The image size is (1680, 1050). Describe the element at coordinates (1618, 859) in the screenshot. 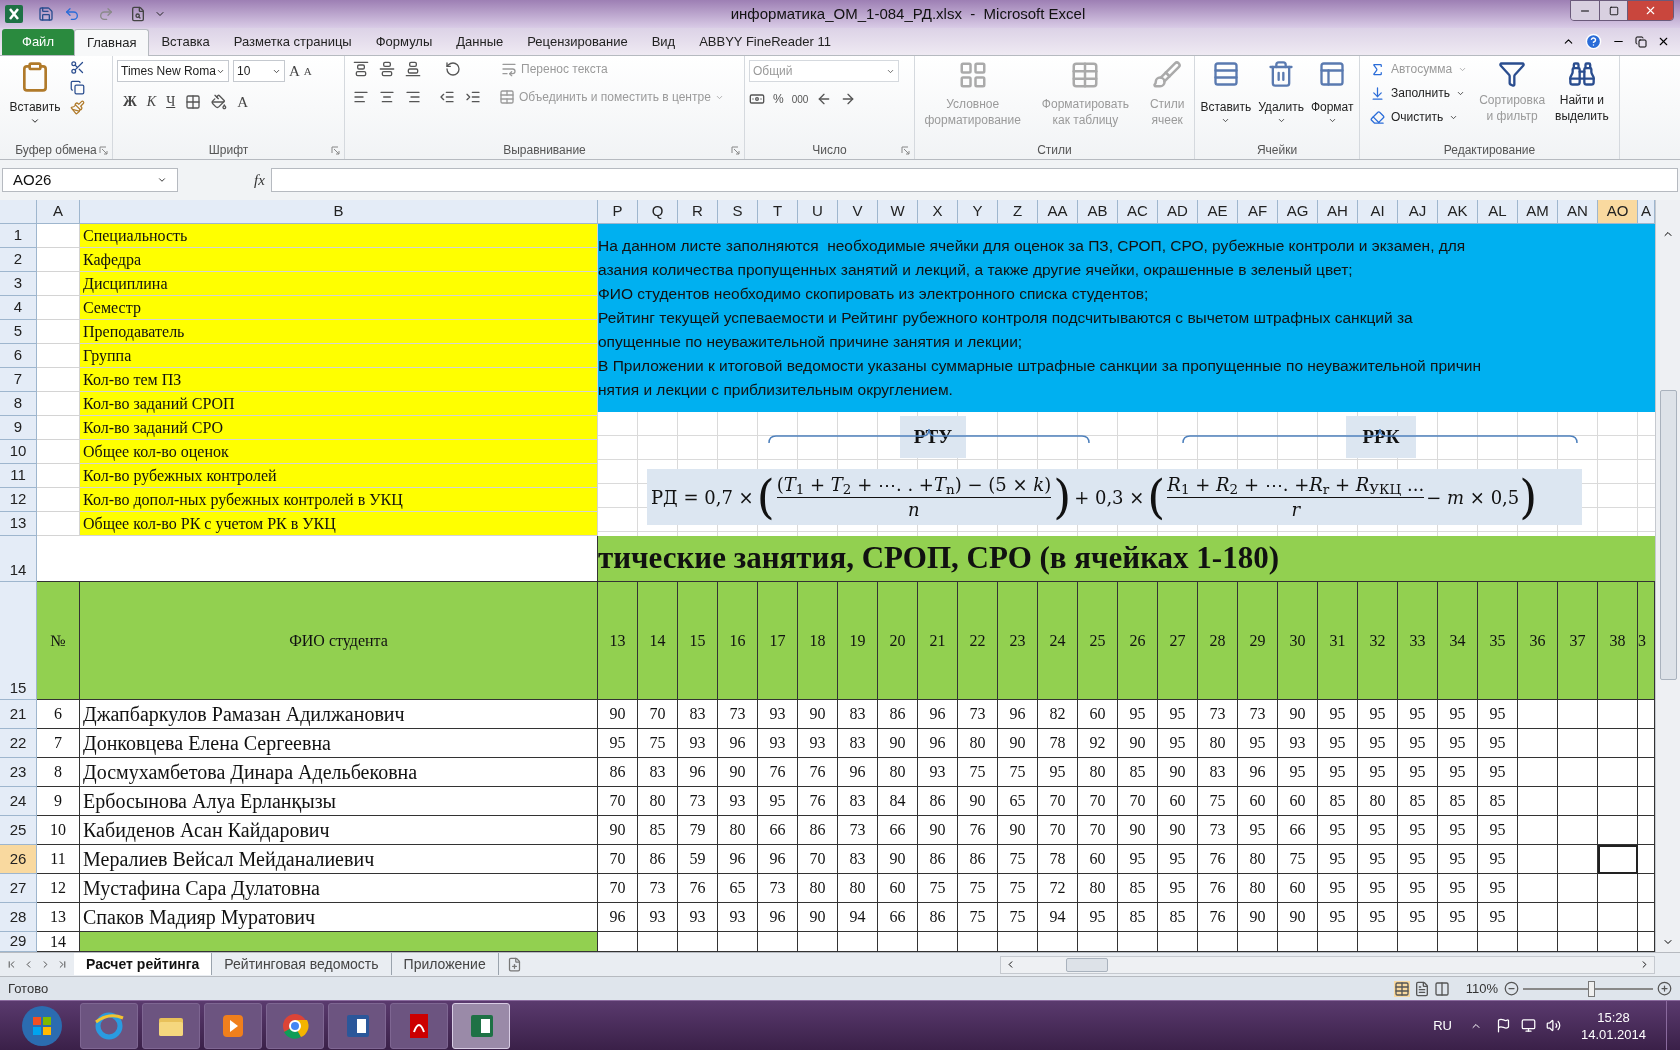

I see `selected-cell` at that location.